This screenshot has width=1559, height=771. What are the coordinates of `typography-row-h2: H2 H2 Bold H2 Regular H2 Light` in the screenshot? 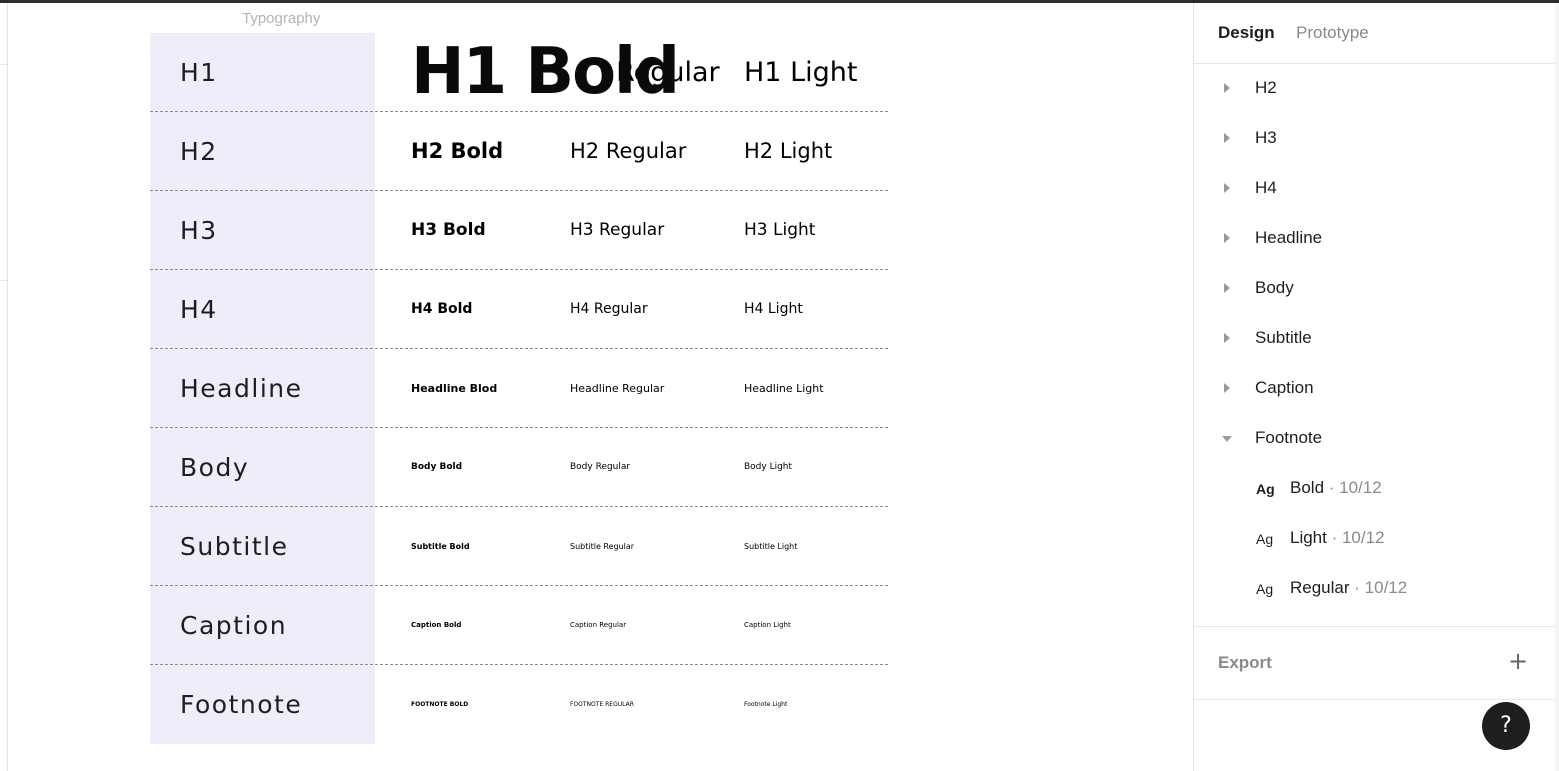 It's located at (519, 151).